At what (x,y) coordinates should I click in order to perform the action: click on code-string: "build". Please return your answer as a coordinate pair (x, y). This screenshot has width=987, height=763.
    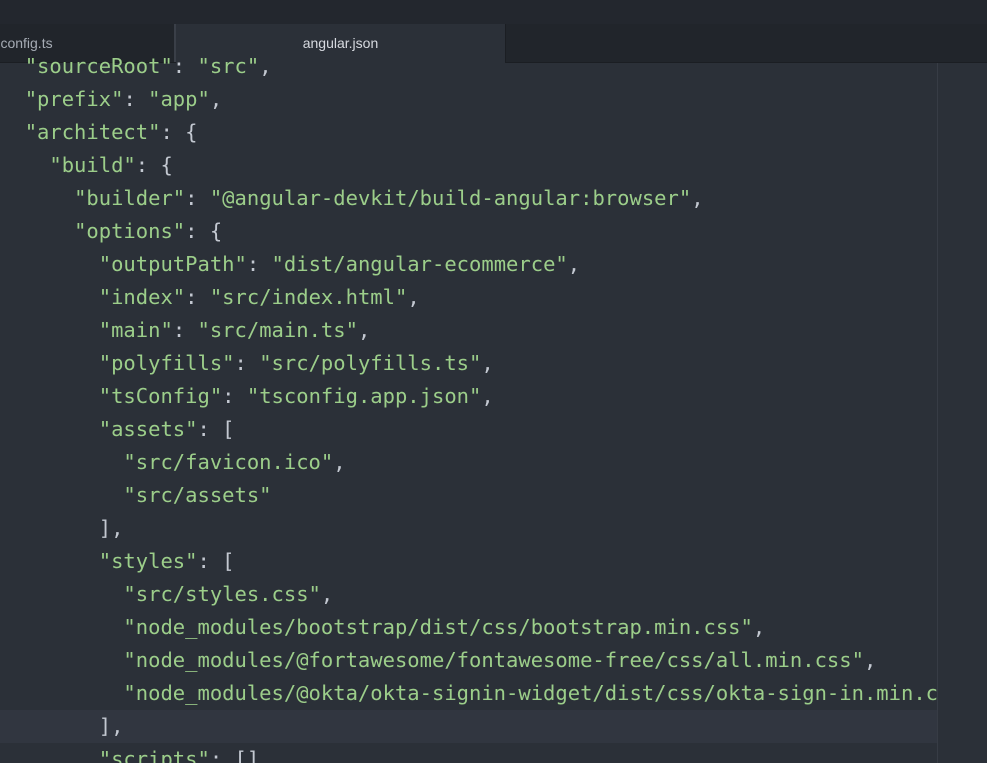
    Looking at the image, I should click on (92, 165).